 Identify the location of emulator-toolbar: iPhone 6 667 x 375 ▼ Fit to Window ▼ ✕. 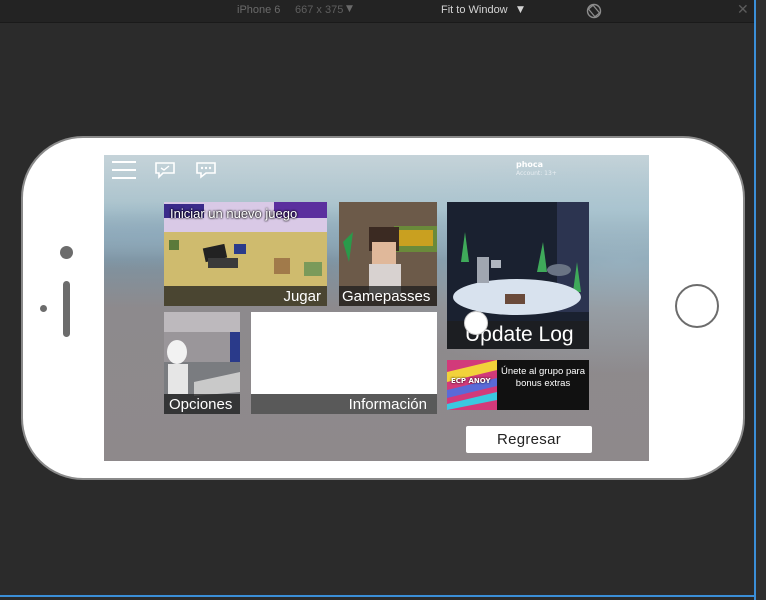
(378, 11).